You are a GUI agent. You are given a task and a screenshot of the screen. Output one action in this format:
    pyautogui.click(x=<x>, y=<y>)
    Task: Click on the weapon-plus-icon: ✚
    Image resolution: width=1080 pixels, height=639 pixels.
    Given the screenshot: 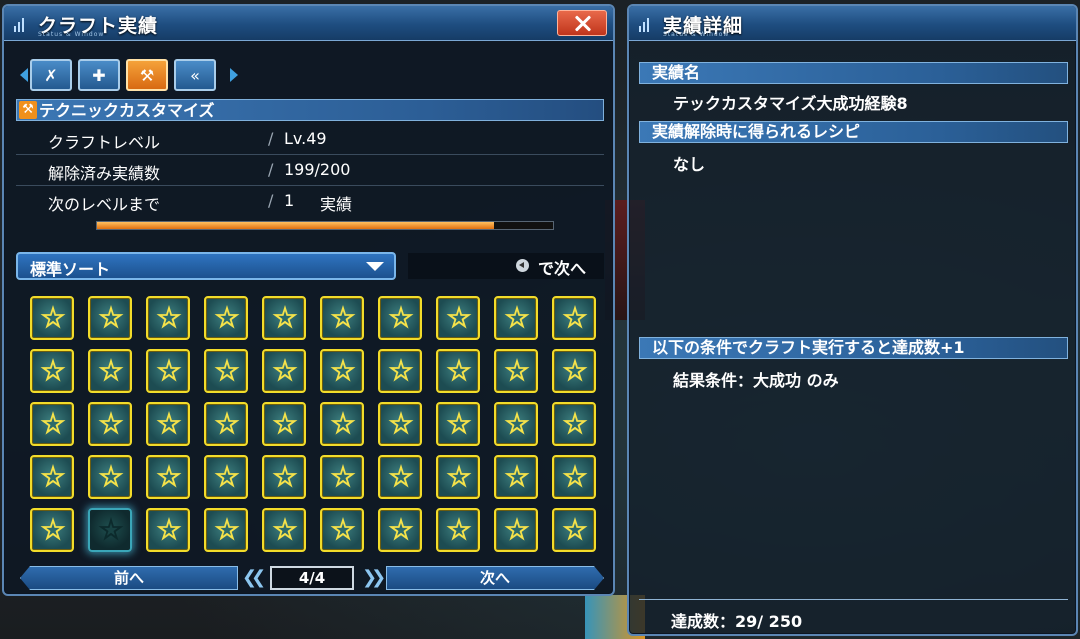 What is the action you would take?
    pyautogui.click(x=99, y=75)
    